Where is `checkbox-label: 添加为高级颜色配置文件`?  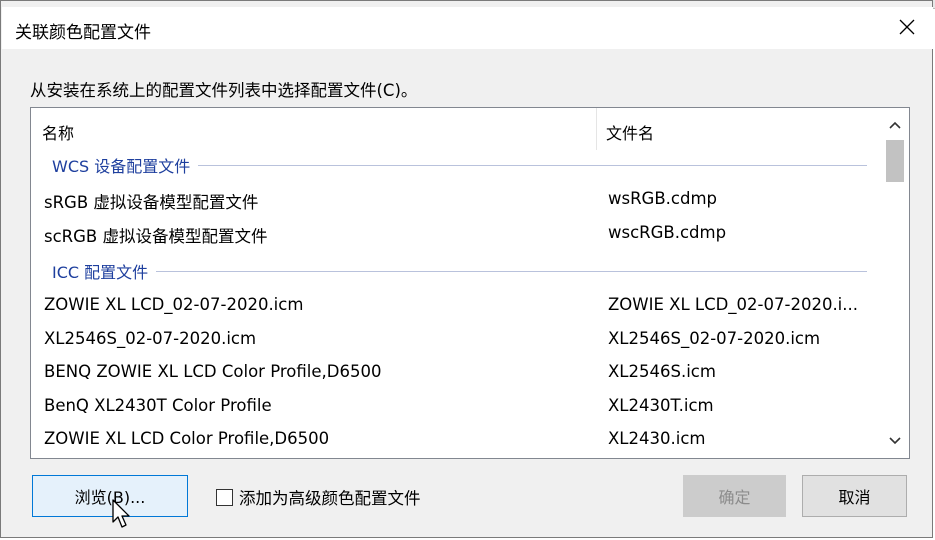
checkbox-label: 添加为高级颜色配置文件 is located at coordinates (330, 498).